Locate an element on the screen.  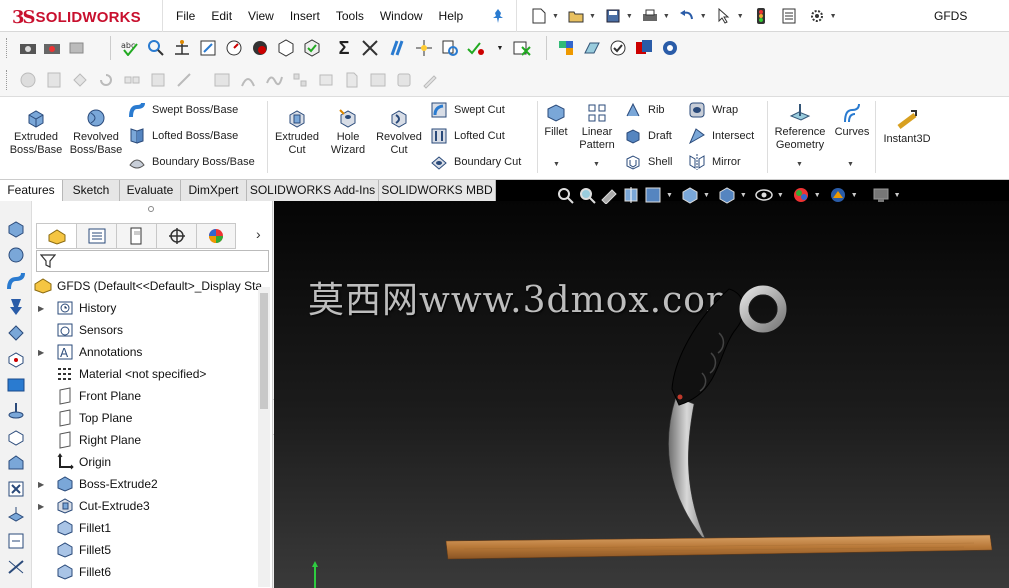
extrude-icon is located at coordinates (16, 229).